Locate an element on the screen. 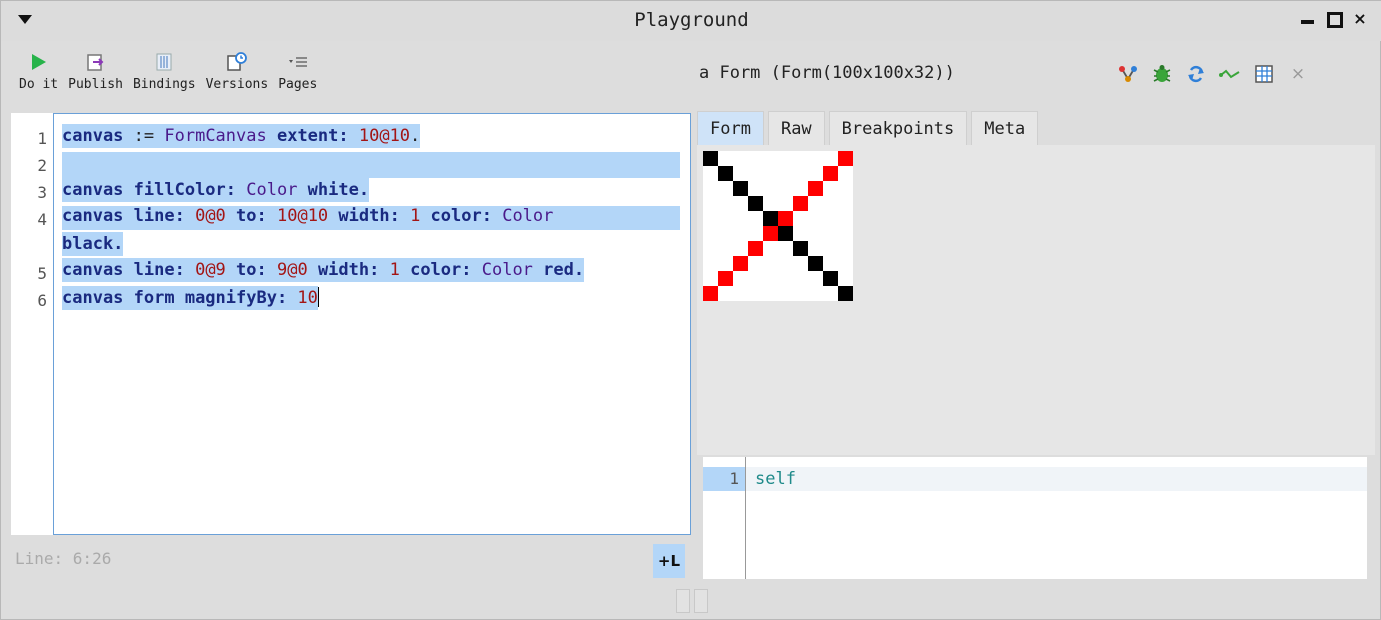 This screenshot has width=1381, height=620. tab-breakpoints: Breakpoints is located at coordinates (898, 128).